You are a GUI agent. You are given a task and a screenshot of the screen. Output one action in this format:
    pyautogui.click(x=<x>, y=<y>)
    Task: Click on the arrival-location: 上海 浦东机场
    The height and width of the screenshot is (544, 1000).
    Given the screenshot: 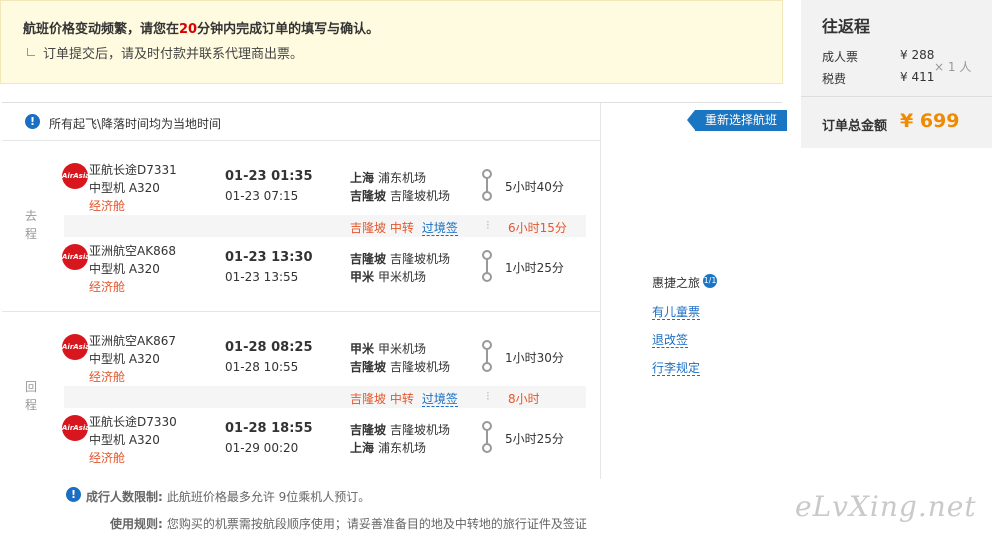 What is the action you would take?
    pyautogui.click(x=388, y=447)
    